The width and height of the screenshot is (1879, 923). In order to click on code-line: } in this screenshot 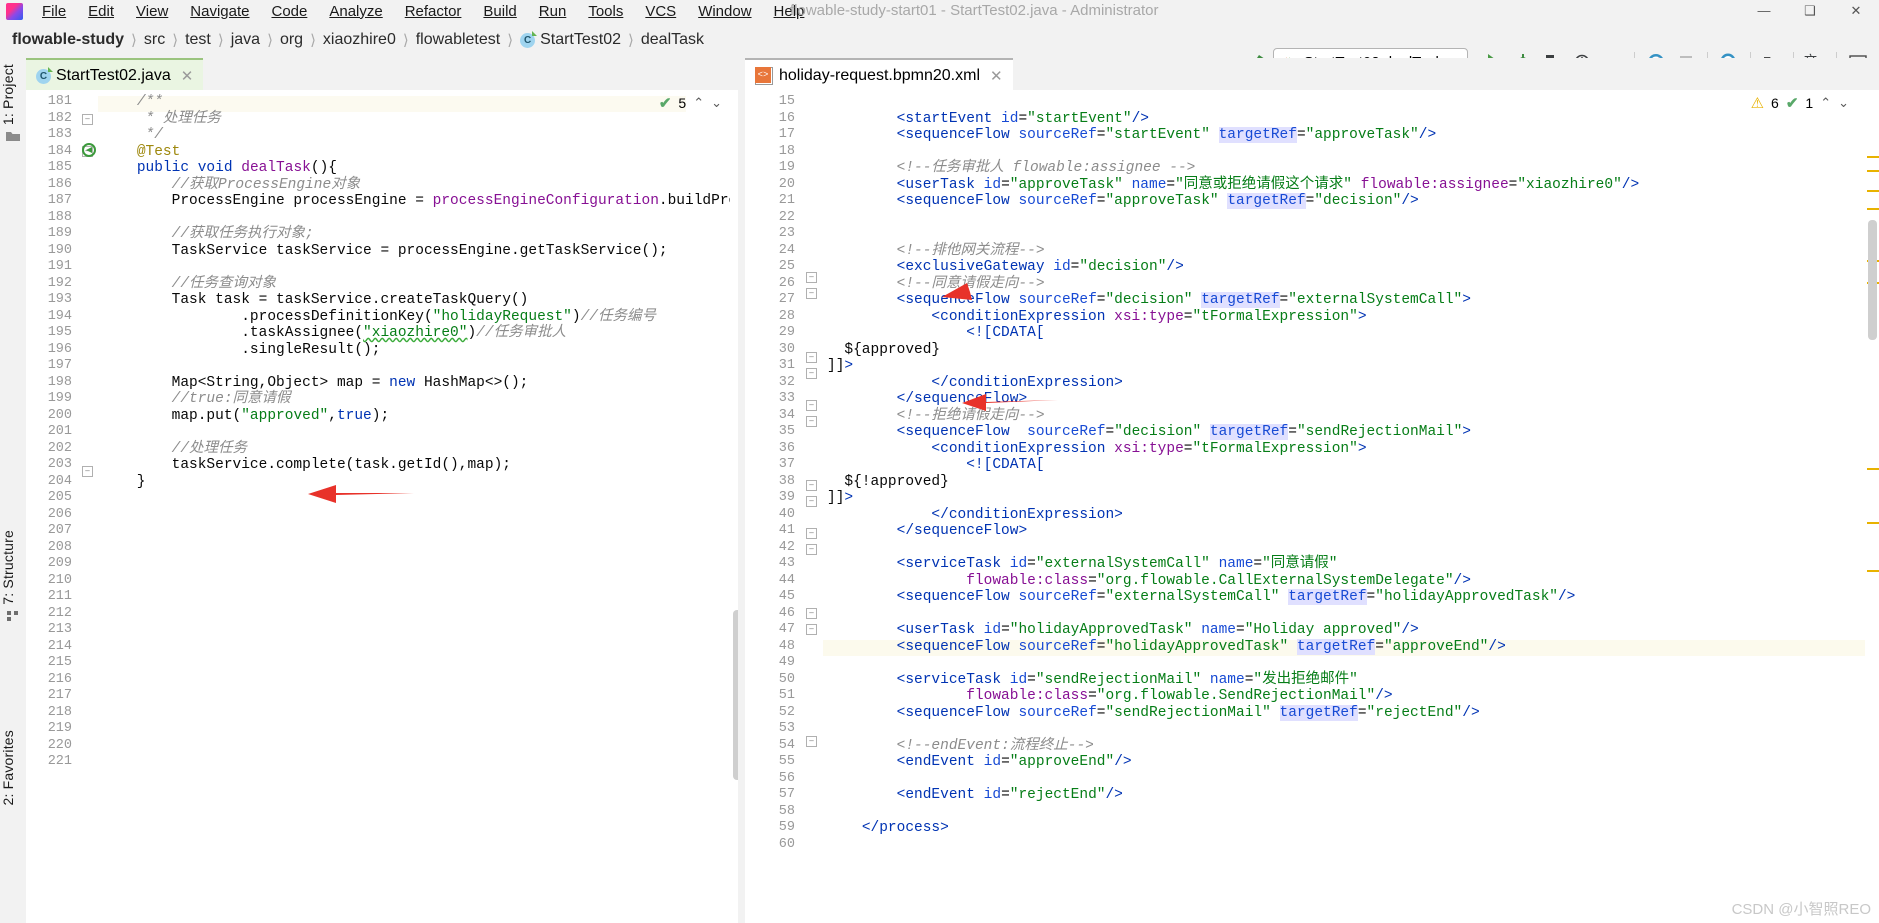, I will do `click(124, 482)`.